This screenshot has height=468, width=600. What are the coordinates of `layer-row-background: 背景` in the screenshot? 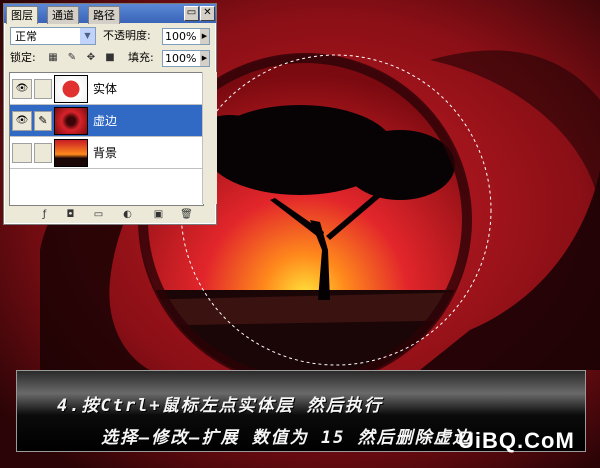 It's located at (106, 153).